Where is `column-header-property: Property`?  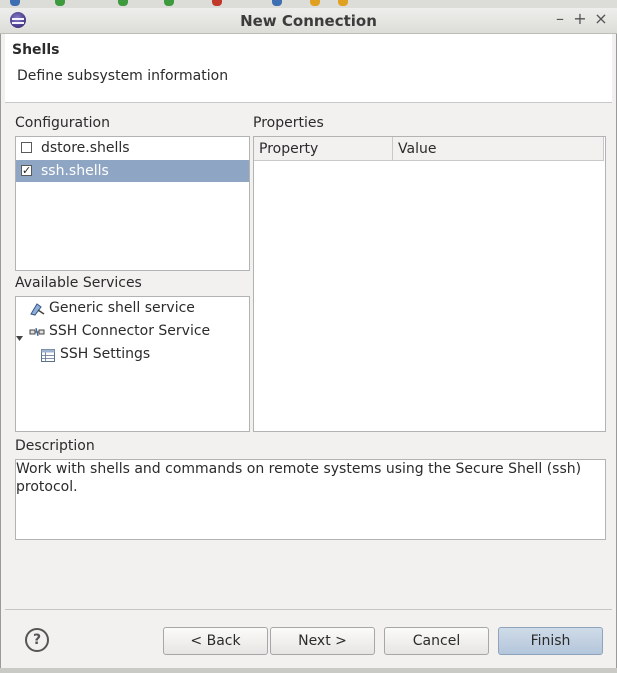
column-header-property: Property is located at coordinates (323, 149).